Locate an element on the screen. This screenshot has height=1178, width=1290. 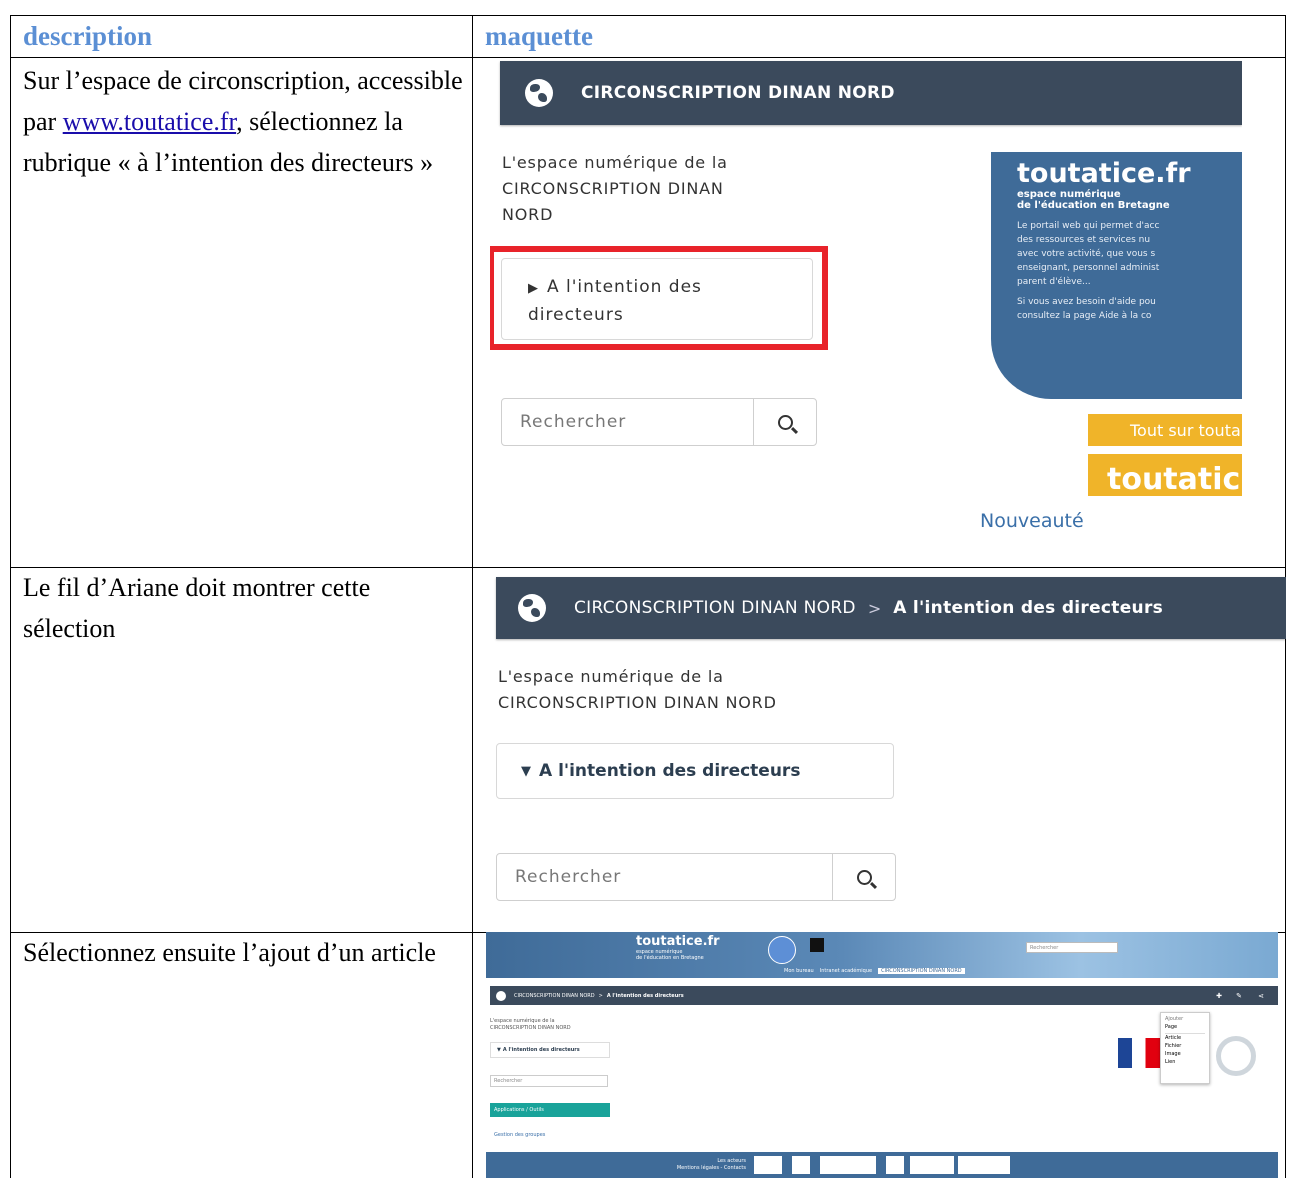
edit-icon: ✎ is located at coordinates (1239, 996).